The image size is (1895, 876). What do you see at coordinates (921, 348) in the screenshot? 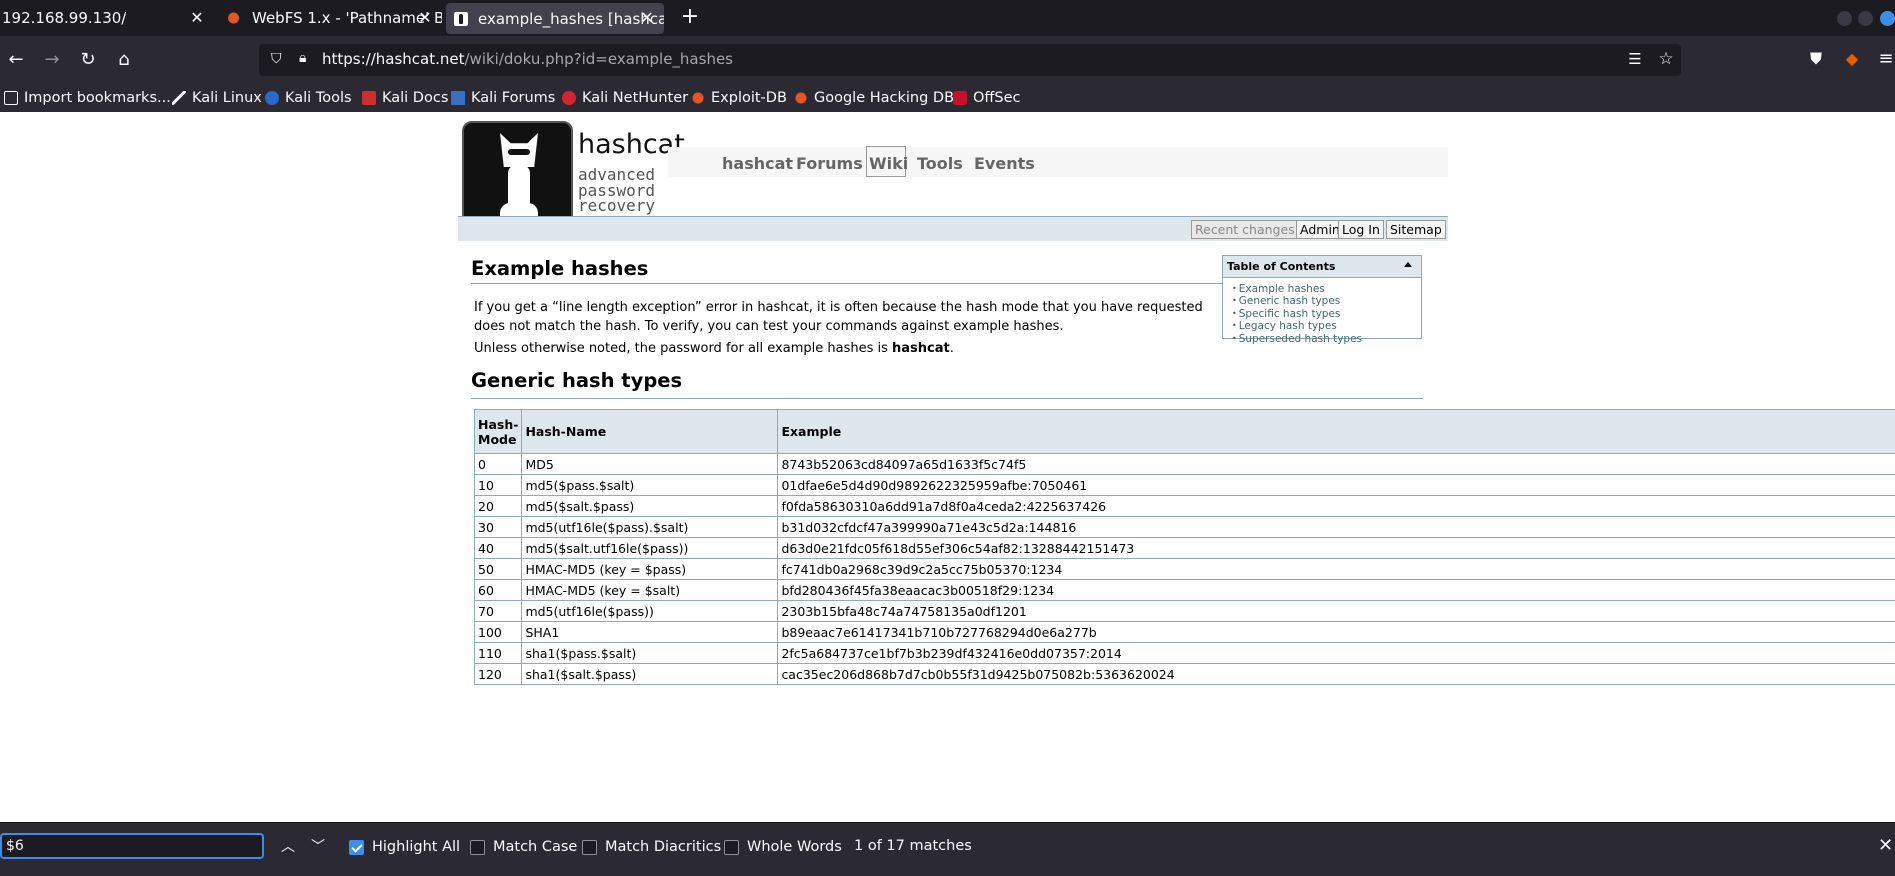
I see `default-password: hashcat` at bounding box center [921, 348].